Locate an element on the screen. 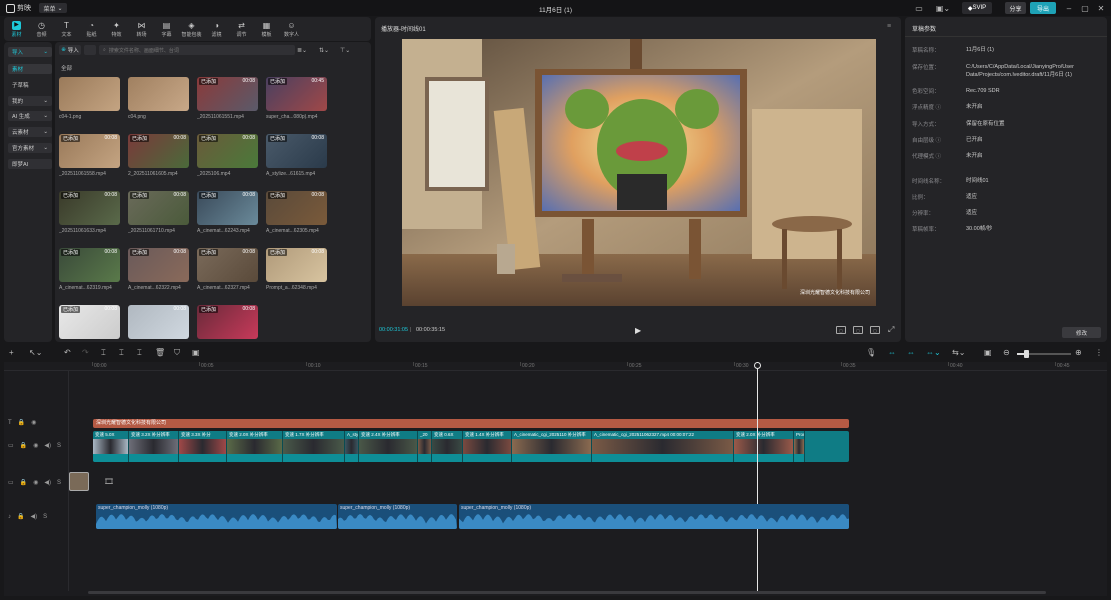 Image resolution: width=1111 pixels, height=600 pixels. zoom-in-icon: ⊕ is located at coordinates (1078, 353).